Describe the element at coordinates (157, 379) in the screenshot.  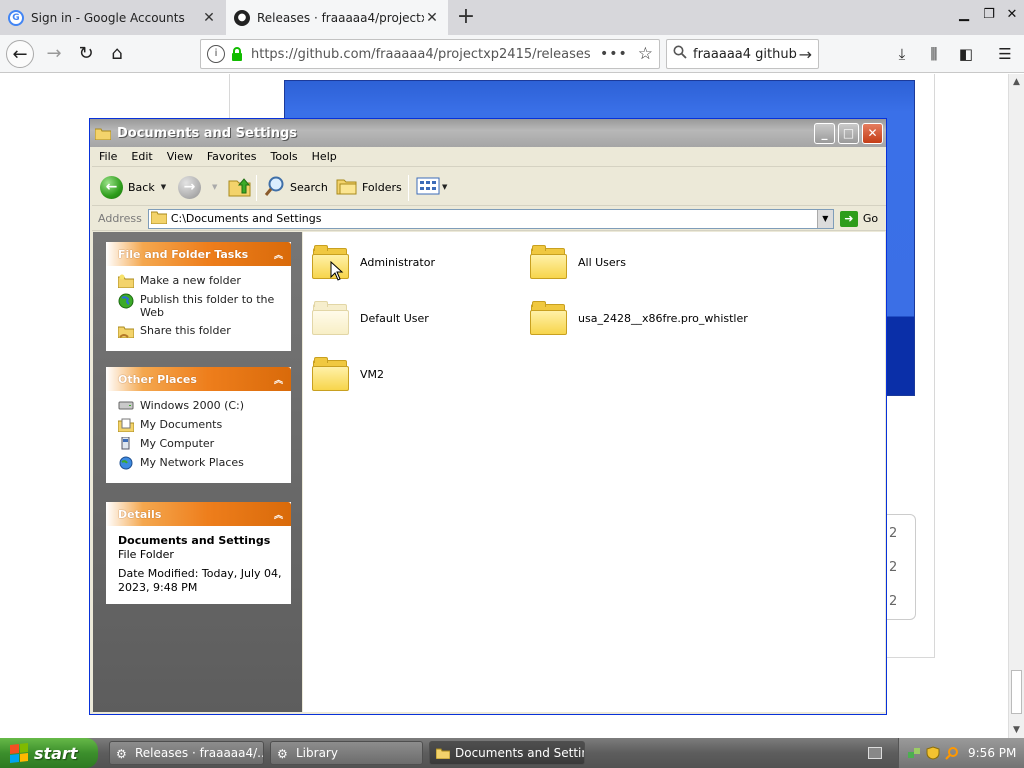
I see `panel-title: Other Places` at that location.